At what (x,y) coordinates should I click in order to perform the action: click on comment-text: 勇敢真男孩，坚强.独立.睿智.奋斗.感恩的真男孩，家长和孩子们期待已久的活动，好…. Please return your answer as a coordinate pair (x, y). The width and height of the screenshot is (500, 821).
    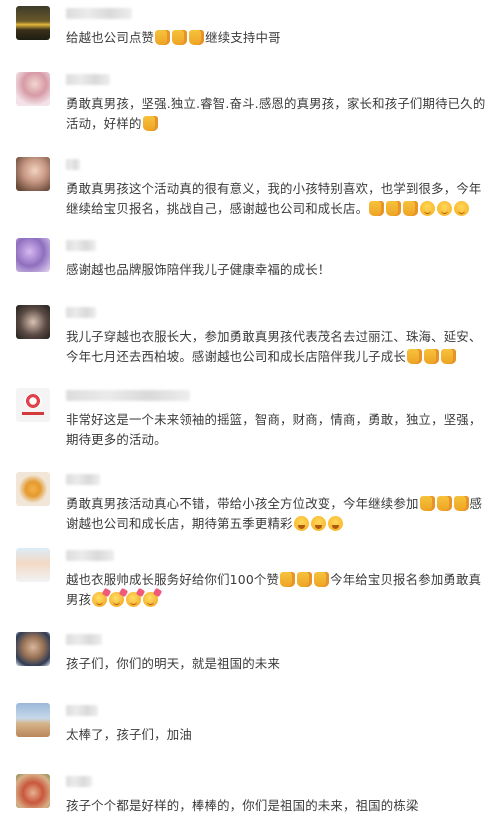
    Looking at the image, I should click on (277, 114).